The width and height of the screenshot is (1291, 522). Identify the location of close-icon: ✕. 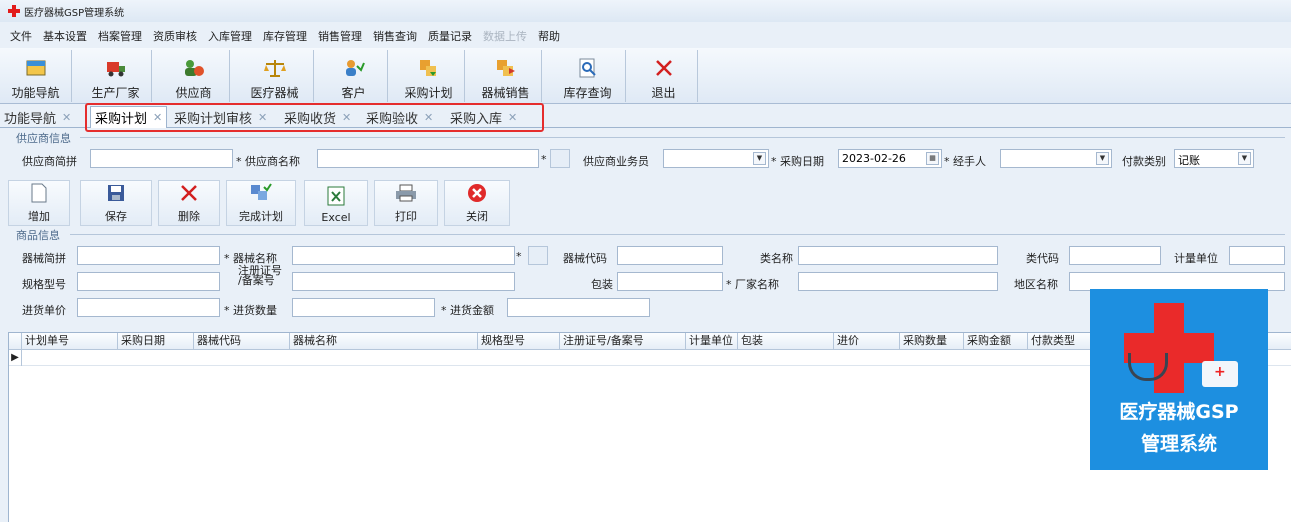
(66, 117).